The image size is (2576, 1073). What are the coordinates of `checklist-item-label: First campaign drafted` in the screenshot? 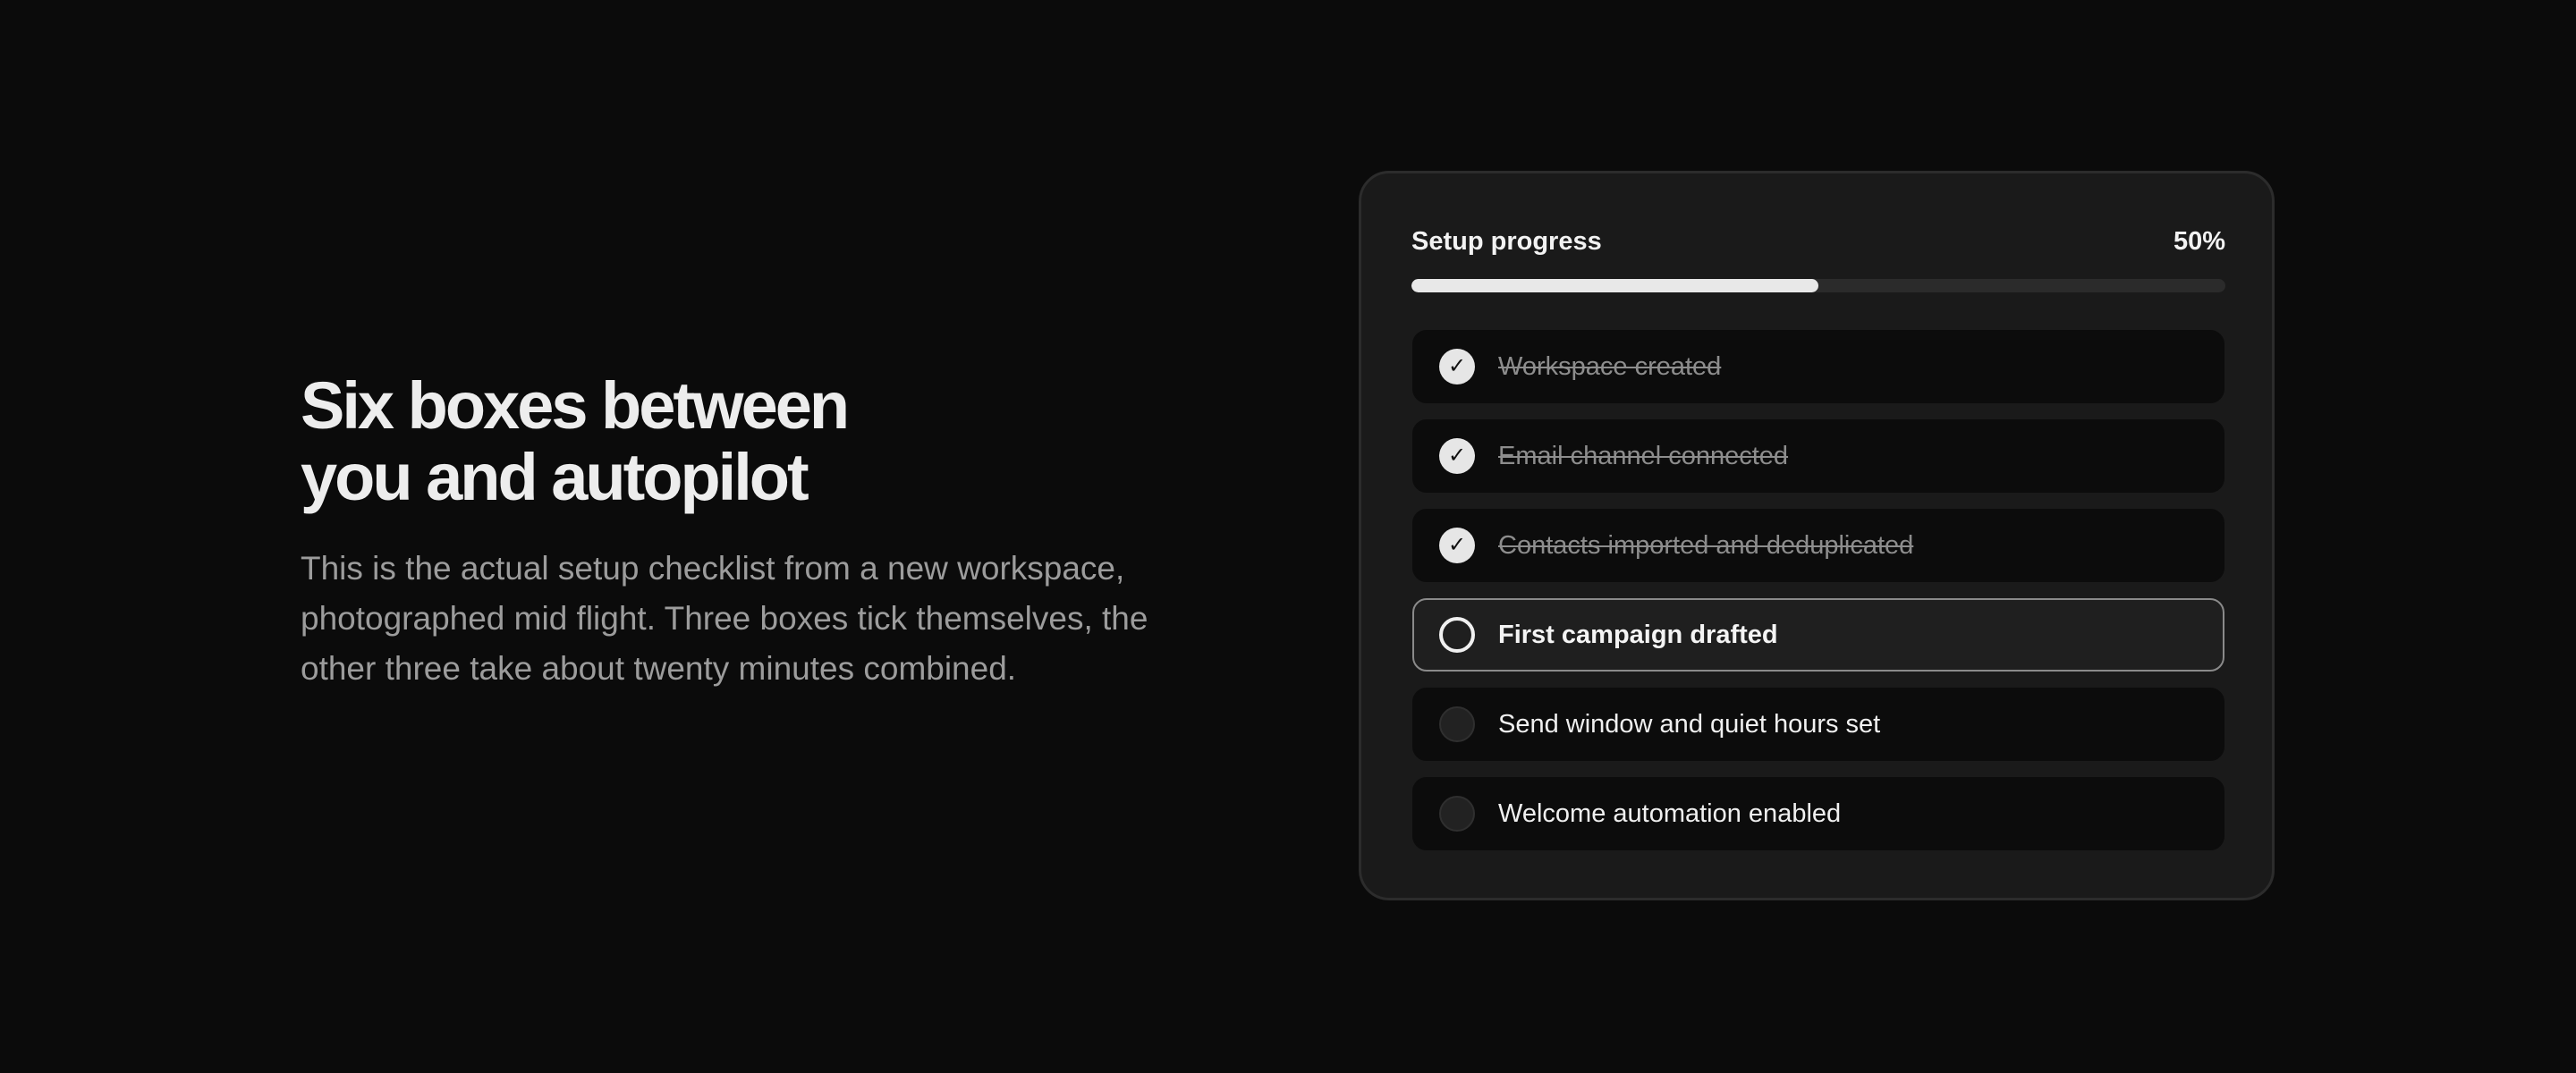 It's located at (1638, 634).